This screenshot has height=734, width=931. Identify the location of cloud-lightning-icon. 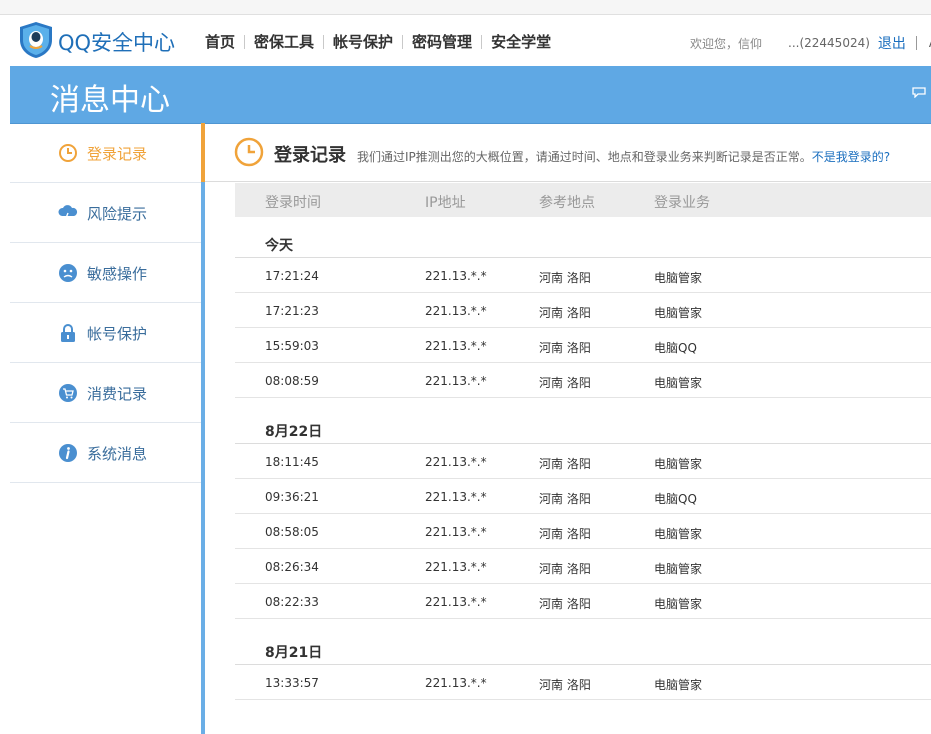
(68, 214).